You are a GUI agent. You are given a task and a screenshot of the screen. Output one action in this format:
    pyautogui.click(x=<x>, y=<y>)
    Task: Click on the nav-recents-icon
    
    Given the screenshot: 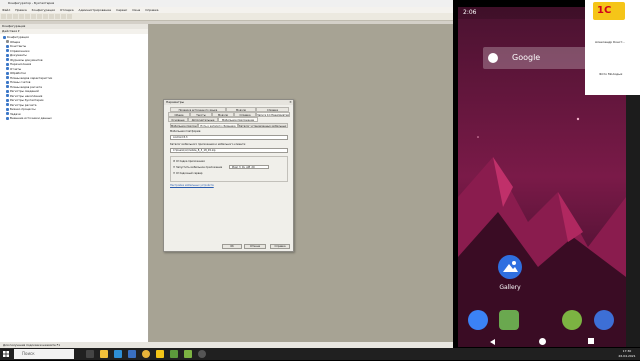 What is the action you would take?
    pyautogui.click(x=591, y=341)
    